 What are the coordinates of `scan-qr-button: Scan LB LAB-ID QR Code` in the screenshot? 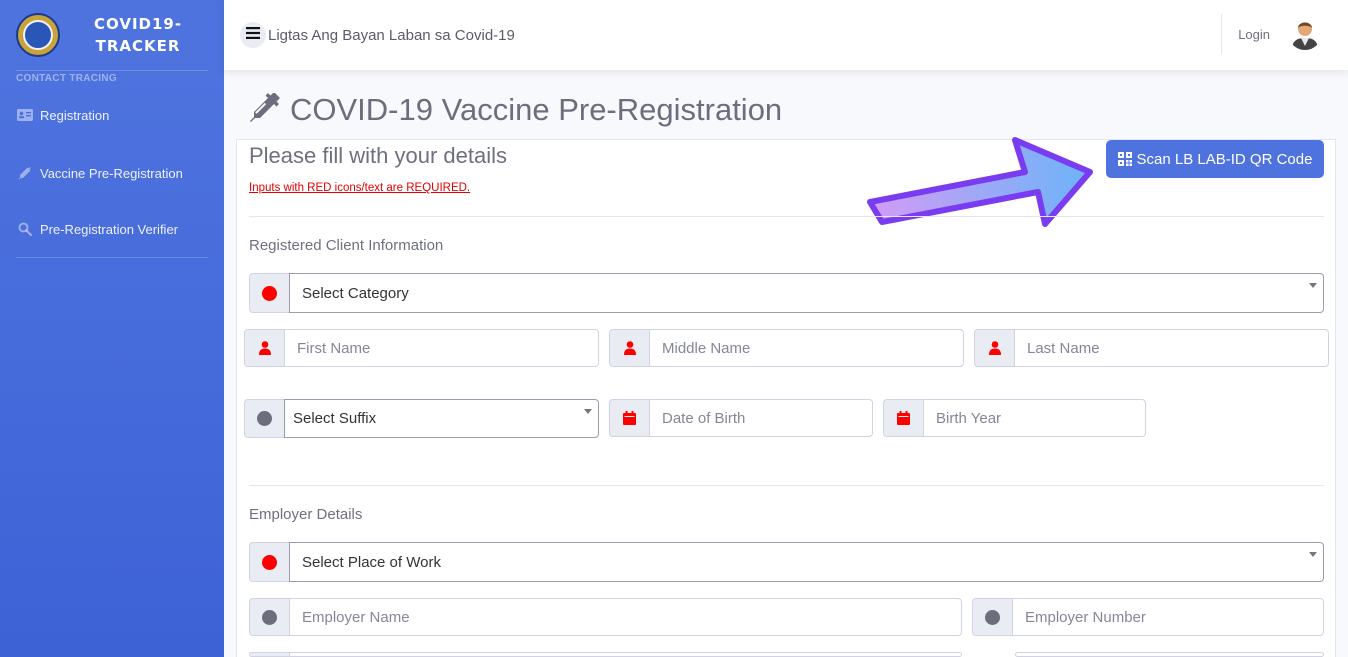 It's located at (1215, 159).